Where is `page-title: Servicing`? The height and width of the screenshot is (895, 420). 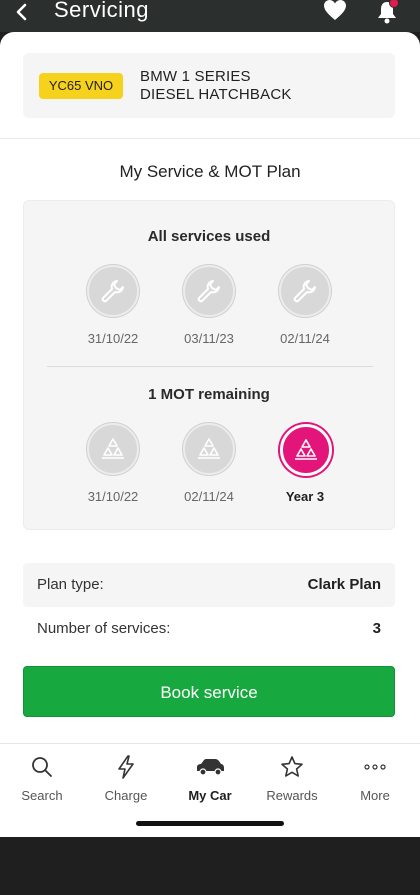
page-title: Servicing is located at coordinates (101, 11).